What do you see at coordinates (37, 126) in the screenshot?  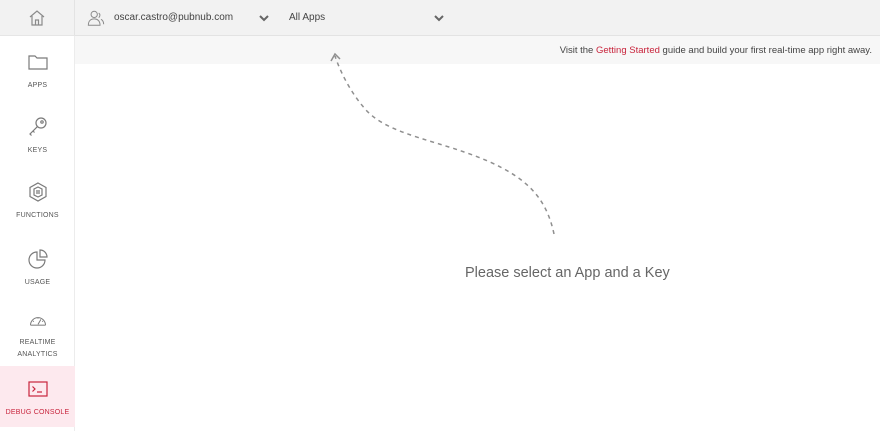 I see `key-icon` at bounding box center [37, 126].